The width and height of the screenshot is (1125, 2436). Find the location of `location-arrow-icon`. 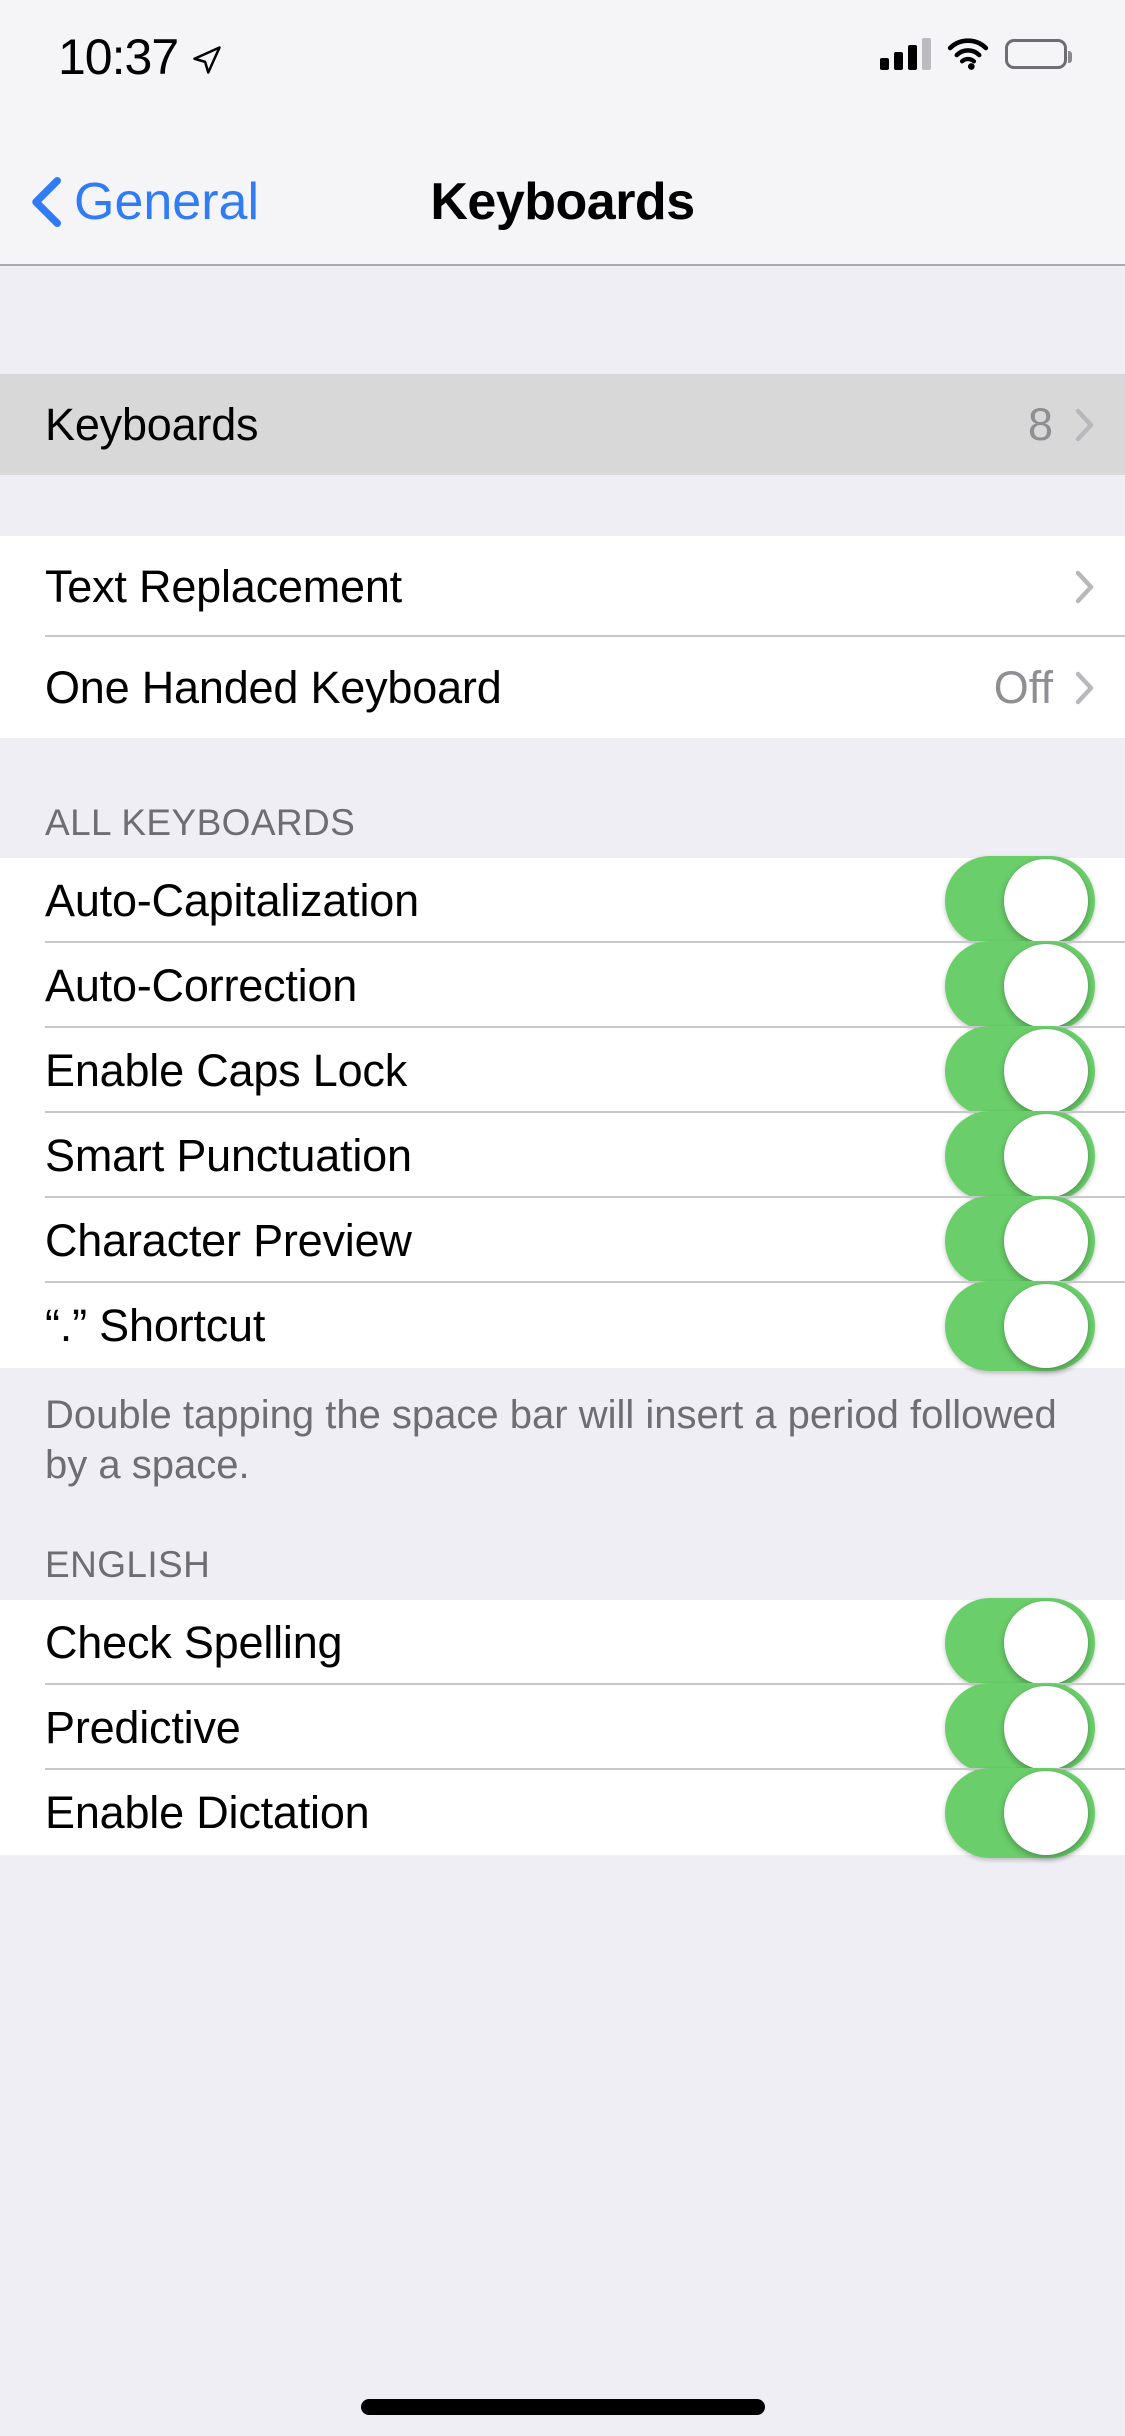

location-arrow-icon is located at coordinates (207, 60).